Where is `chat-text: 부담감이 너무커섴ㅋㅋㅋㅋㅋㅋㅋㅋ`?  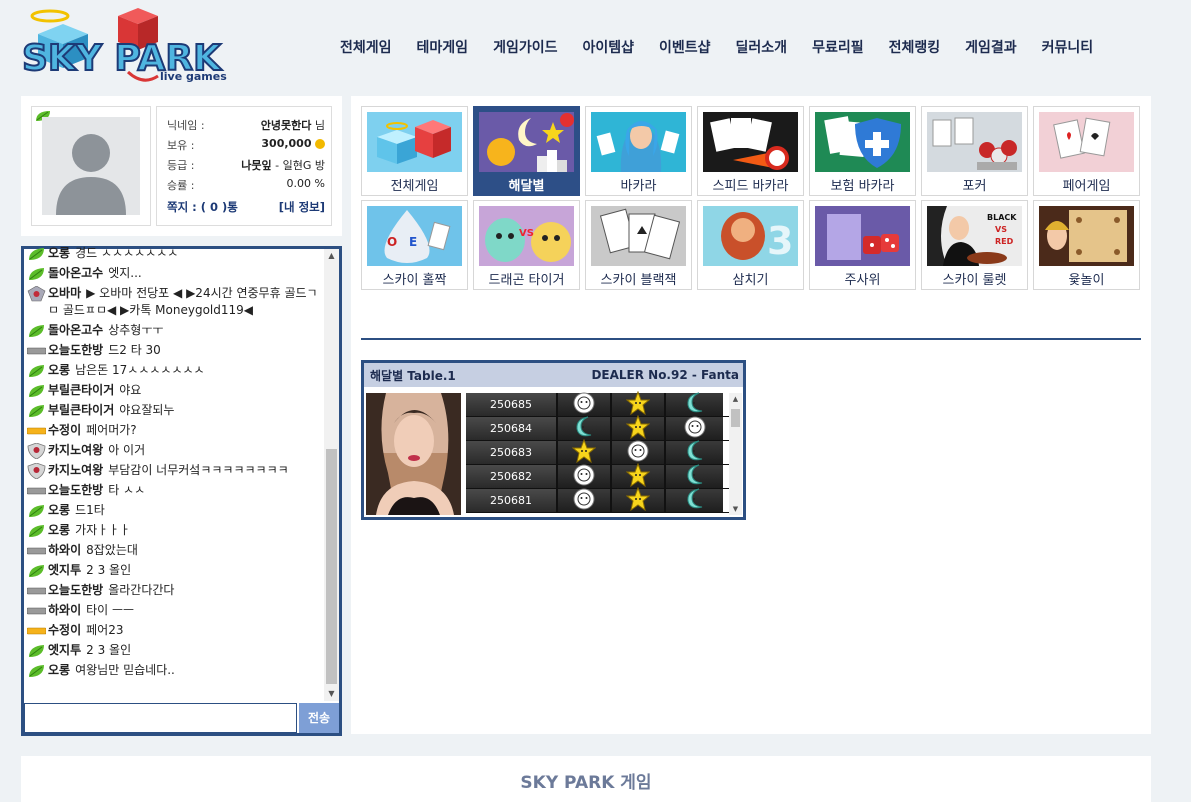
chat-text: 부담감이 너무커섴ㅋㅋㅋㅋㅋㅋㅋㅋ is located at coordinates (198, 469).